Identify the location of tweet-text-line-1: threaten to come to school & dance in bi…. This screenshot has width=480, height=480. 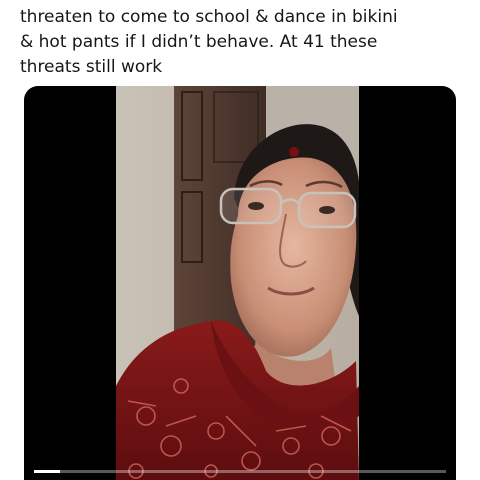
(209, 17).